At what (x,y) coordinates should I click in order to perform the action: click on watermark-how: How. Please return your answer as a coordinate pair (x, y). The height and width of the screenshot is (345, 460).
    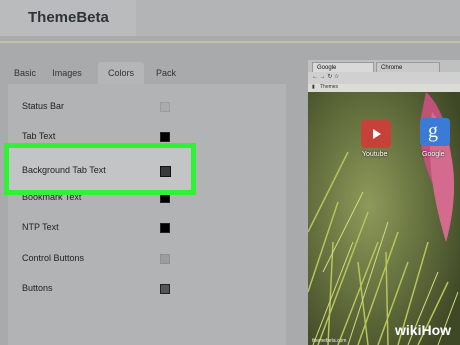
    Looking at the image, I should click on (436, 330).